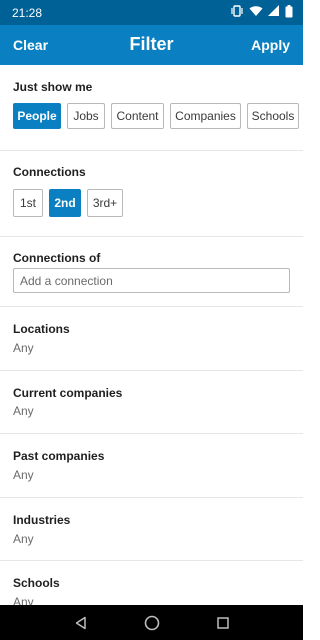 This screenshot has height=640, width=320. Describe the element at coordinates (49, 172) in the screenshot. I see `connections-title: Connections` at that location.